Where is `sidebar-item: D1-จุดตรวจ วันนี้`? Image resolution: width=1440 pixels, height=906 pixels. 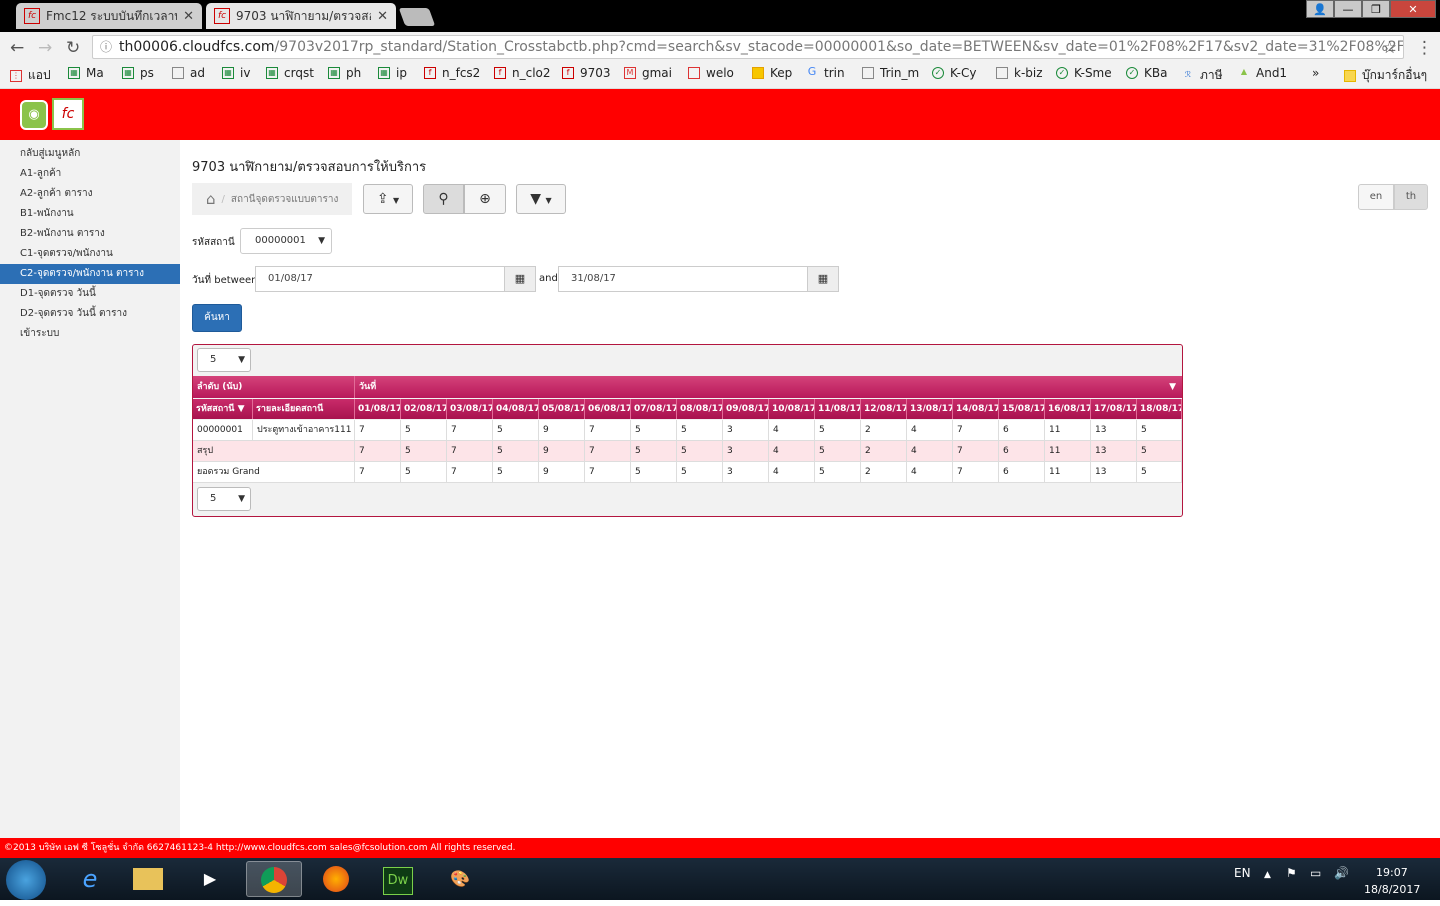
sidebar-item: D1-จุดตรวจ วันนี้ is located at coordinates (90, 294).